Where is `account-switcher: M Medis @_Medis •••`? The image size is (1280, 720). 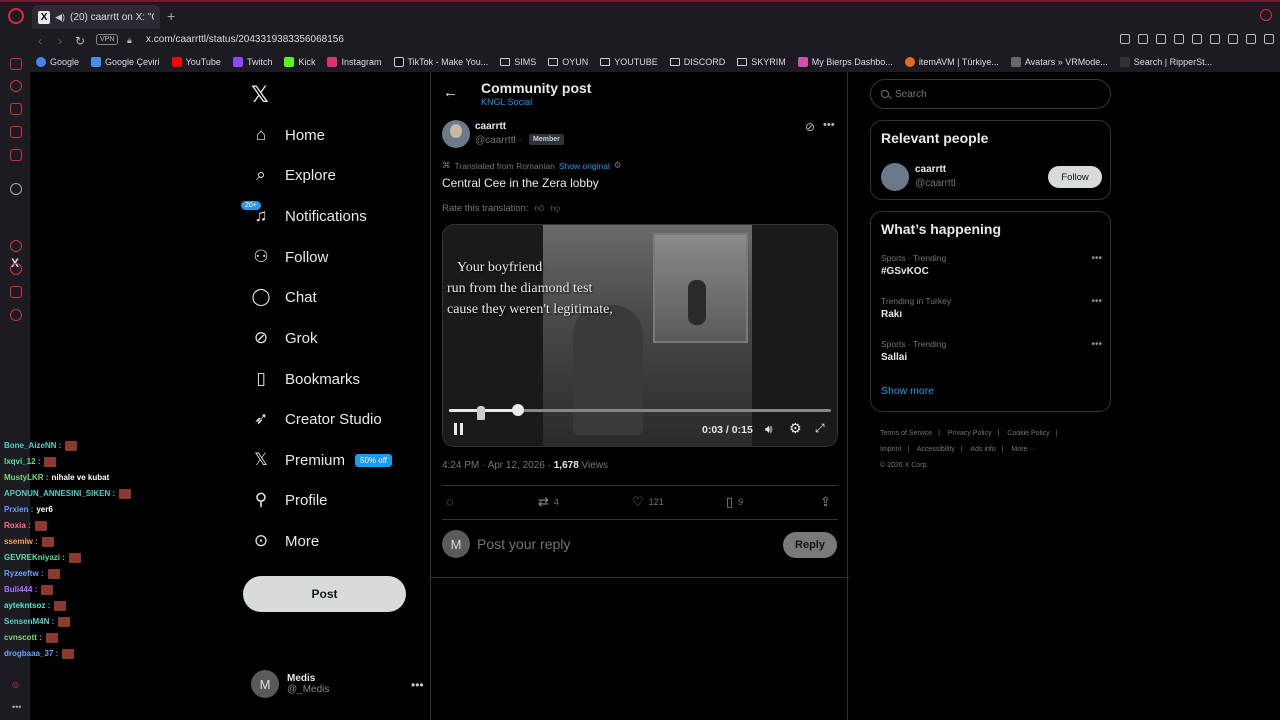 account-switcher: M Medis @_Medis ••• is located at coordinates (337, 684).